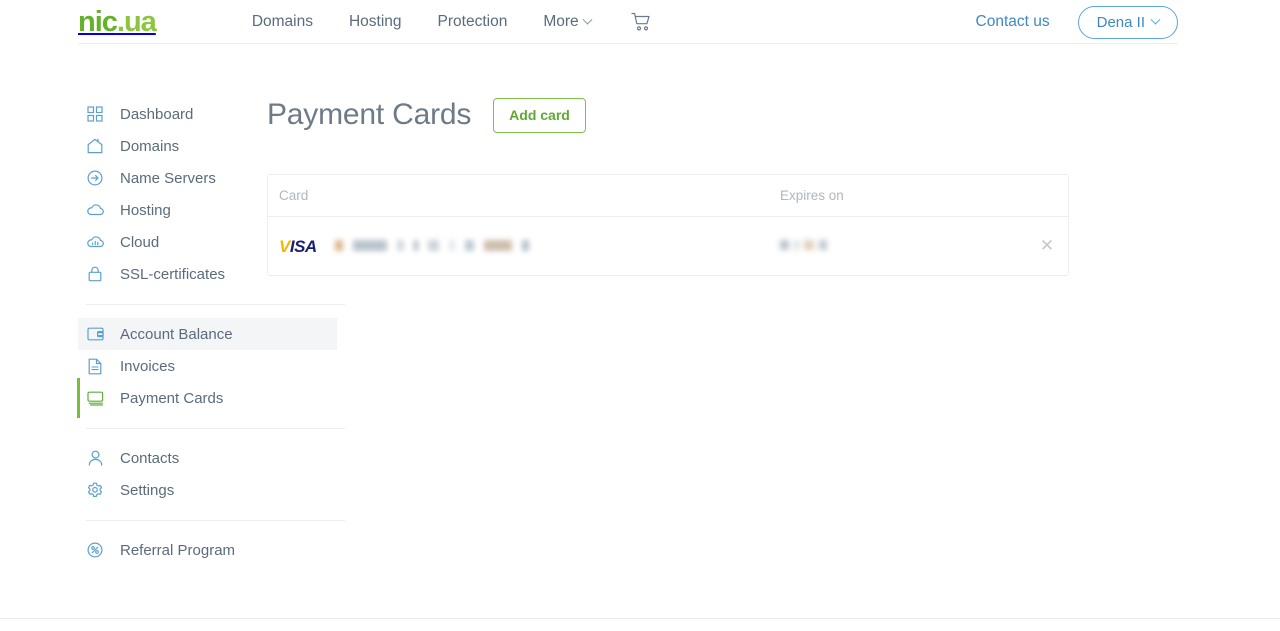 The image size is (1280, 631). I want to click on sidebar-item-label: Domains, so click(150, 146).